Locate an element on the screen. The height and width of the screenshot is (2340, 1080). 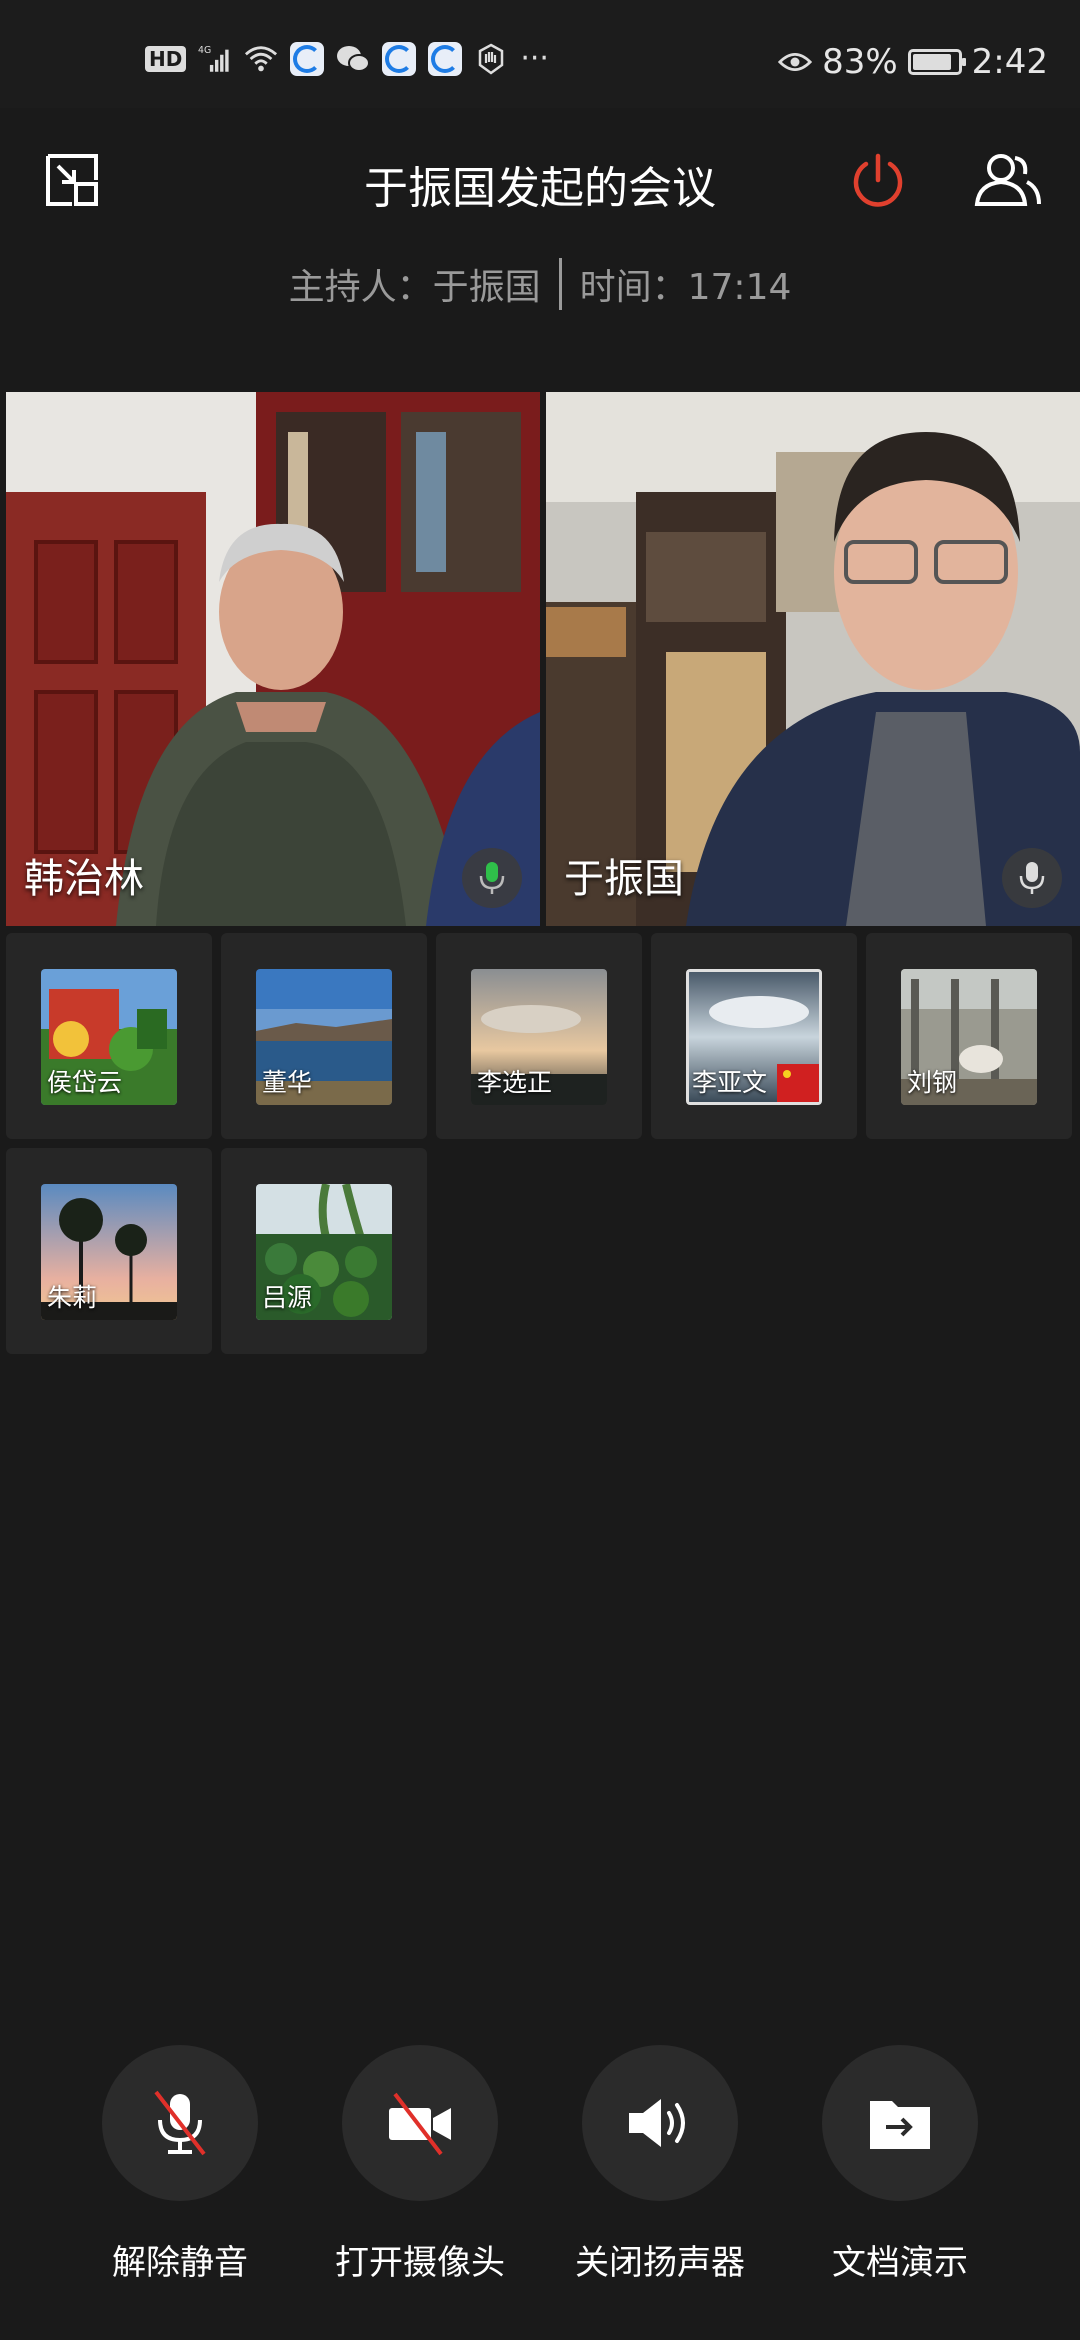
meeting-info: 主持人：于振国 时间：17:14 is located at coordinates (540, 284).